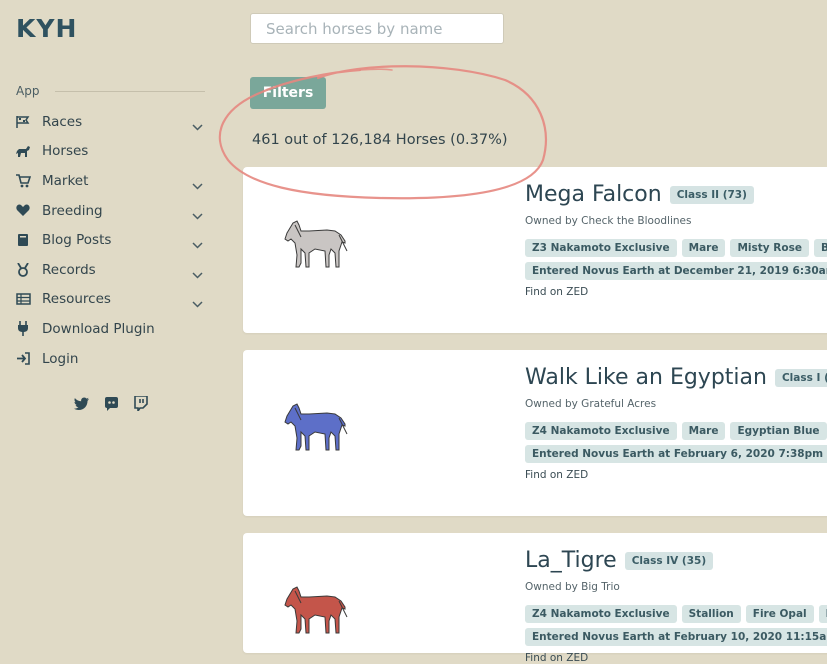 Image resolution: width=827 pixels, height=664 pixels. I want to click on horse-name-row: Walk Like an Egyptian Class I (83), so click(676, 377).